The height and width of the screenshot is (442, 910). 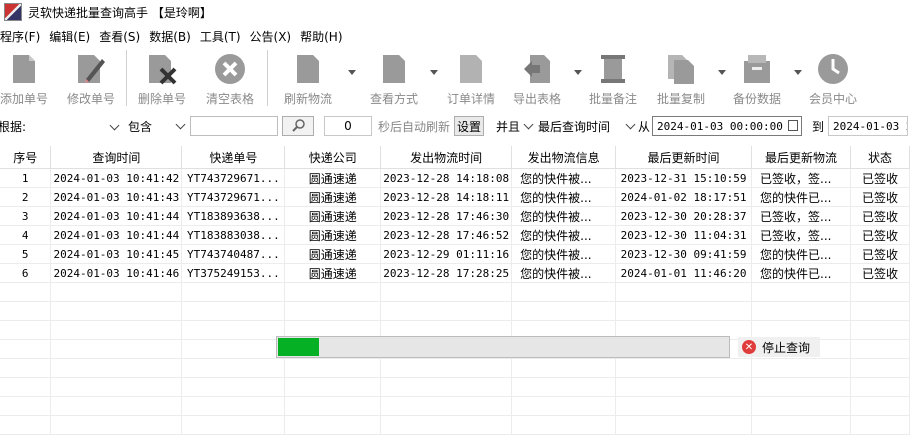 What do you see at coordinates (162, 77) in the screenshot?
I see `delete-number-button: 删除单号` at bounding box center [162, 77].